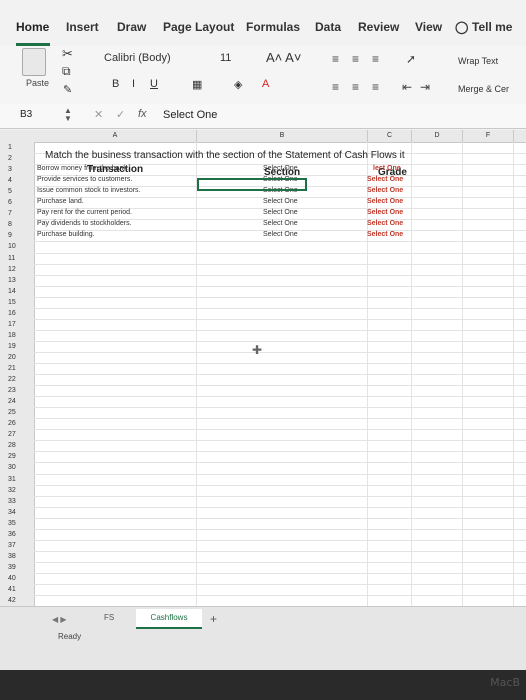 The image size is (526, 700). Describe the element at coordinates (21, 501) in the screenshot. I see `row-header: 33` at that location.